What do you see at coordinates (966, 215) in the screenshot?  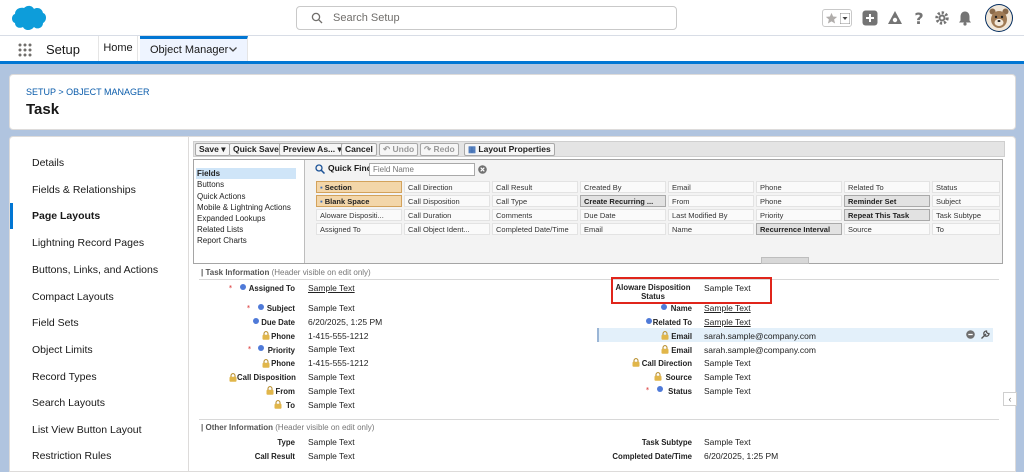 I see `palette-item: Task Subtype` at bounding box center [966, 215].